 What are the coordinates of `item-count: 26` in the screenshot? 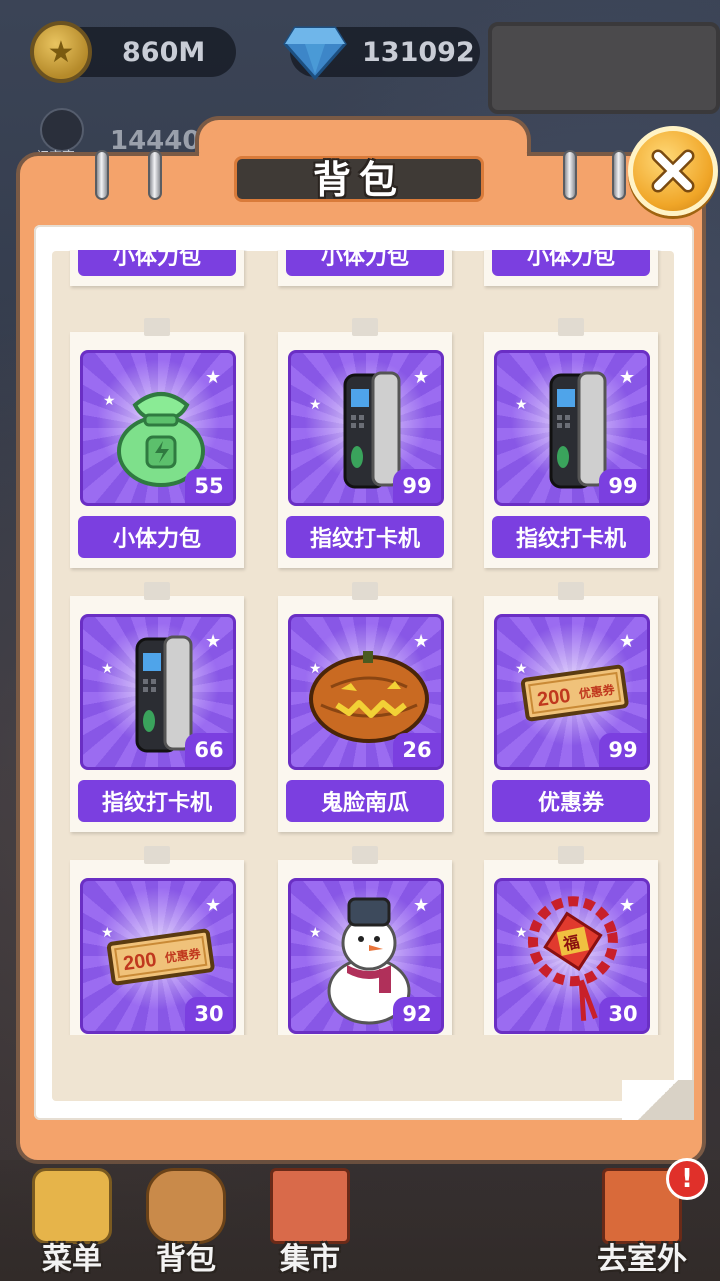 It's located at (417, 750).